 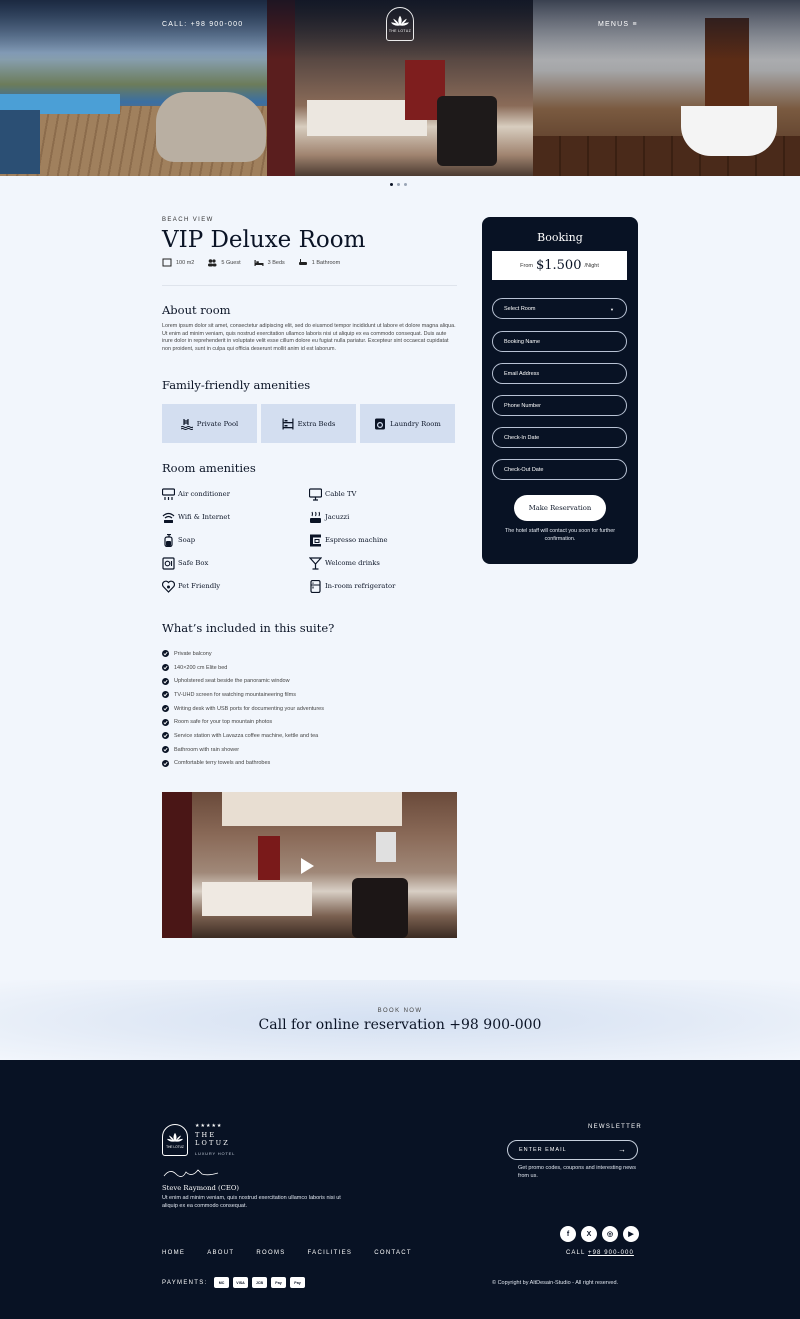 What do you see at coordinates (400, 20) in the screenshot?
I see `lotus-icon` at bounding box center [400, 20].